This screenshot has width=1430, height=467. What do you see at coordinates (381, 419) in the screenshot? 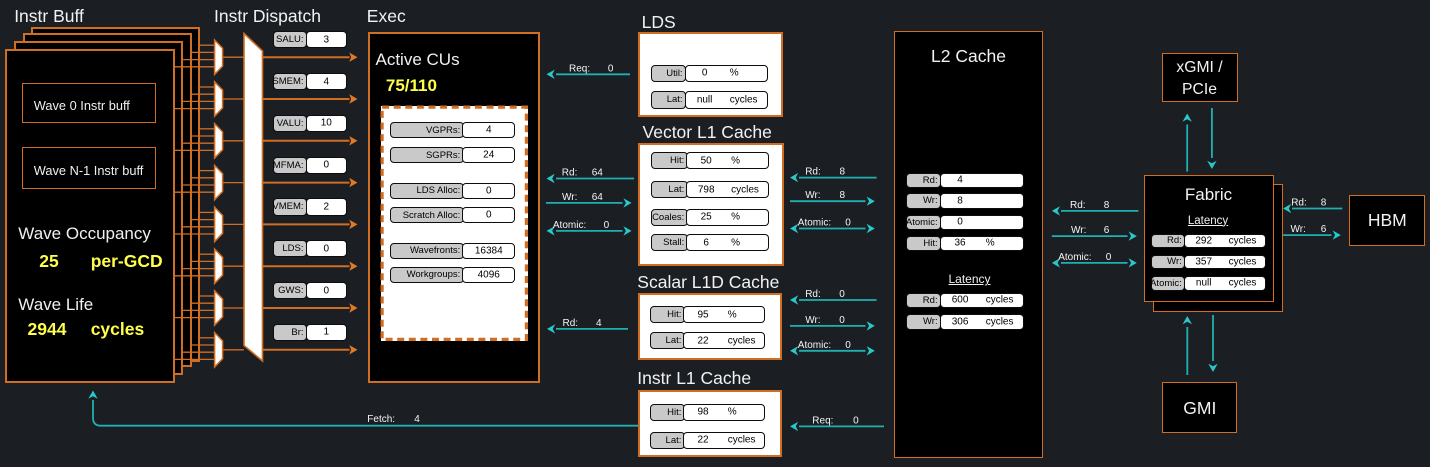
I see `svg-text: Fetch:` at bounding box center [381, 419].